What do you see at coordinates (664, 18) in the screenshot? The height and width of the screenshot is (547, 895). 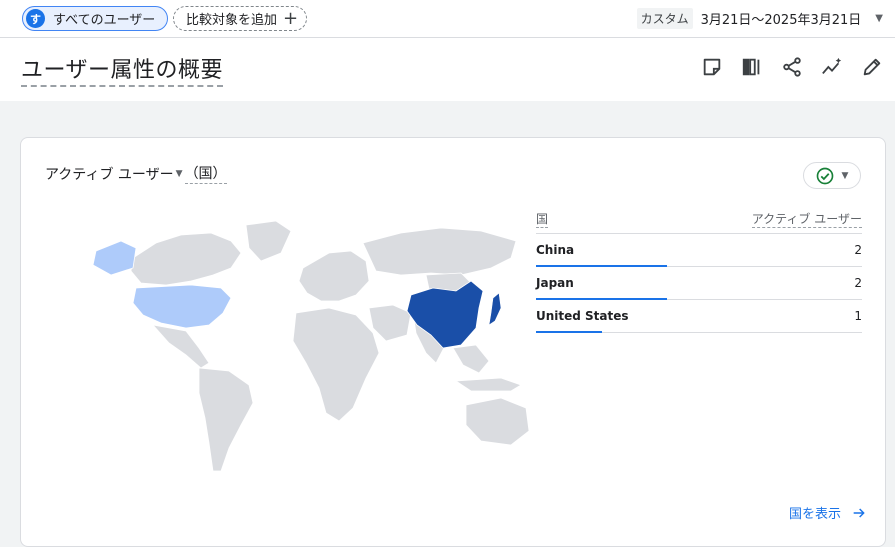 I see `date-custom-badge: カスタム` at bounding box center [664, 18].